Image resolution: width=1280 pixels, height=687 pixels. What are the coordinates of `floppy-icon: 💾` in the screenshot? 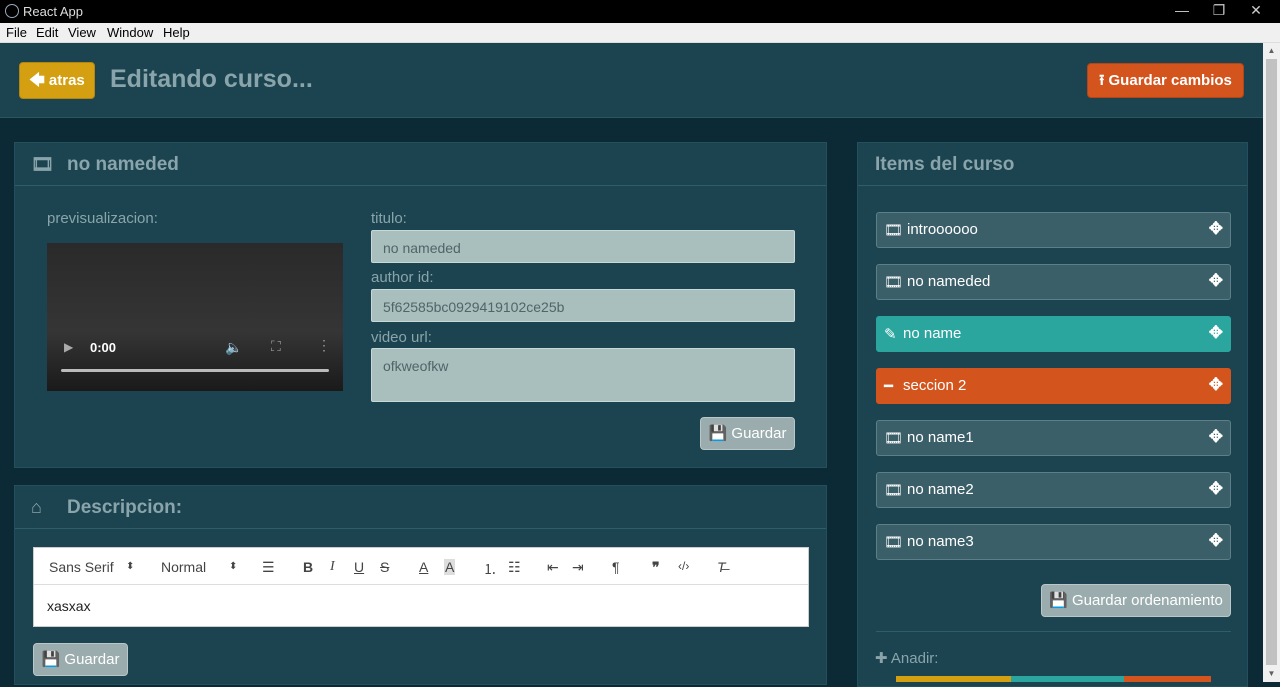 It's located at (1058, 600).